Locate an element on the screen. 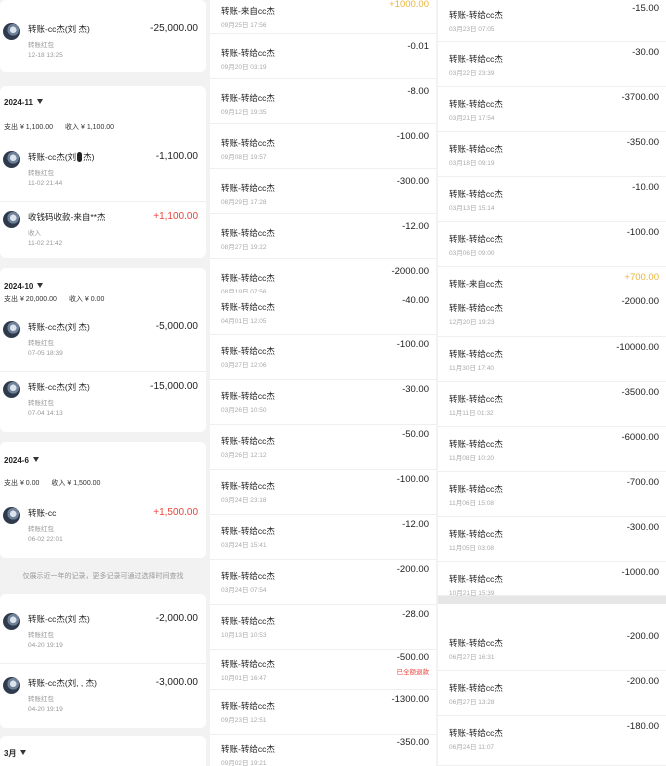 The height and width of the screenshot is (766, 666). item-time: 11-02 21:42 is located at coordinates (45, 243).